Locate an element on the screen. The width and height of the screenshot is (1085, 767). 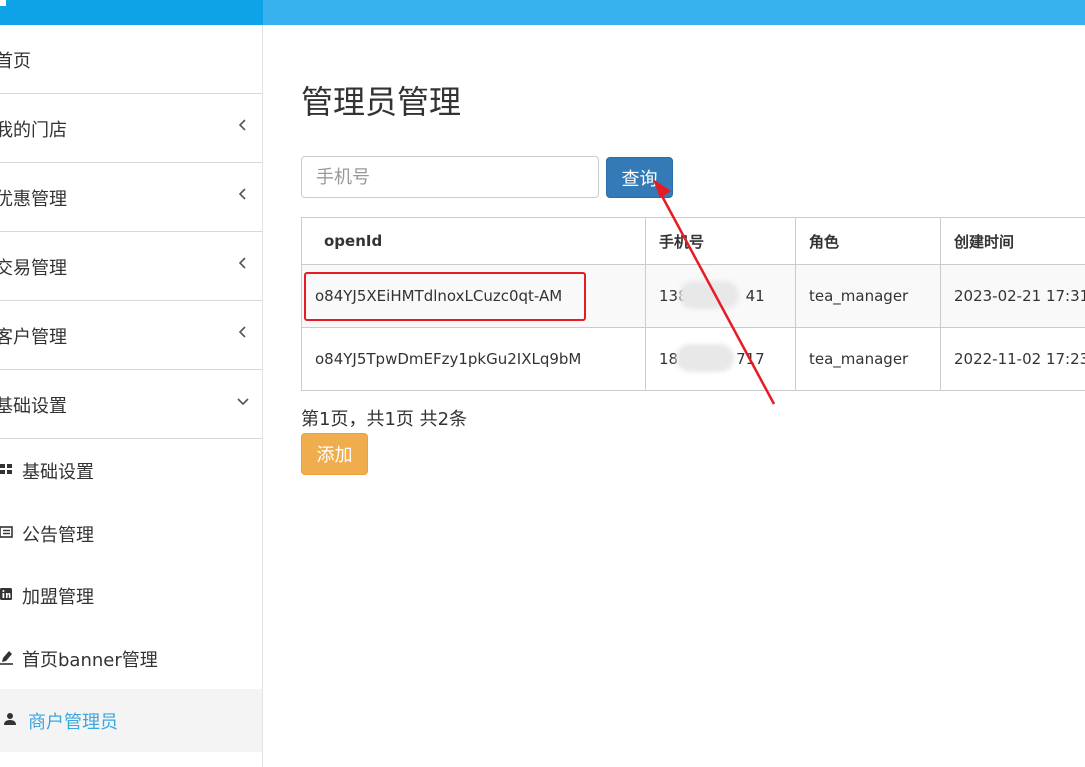
sidebar-subitem-basic-settings: 基础设置 is located at coordinates (131, 470).